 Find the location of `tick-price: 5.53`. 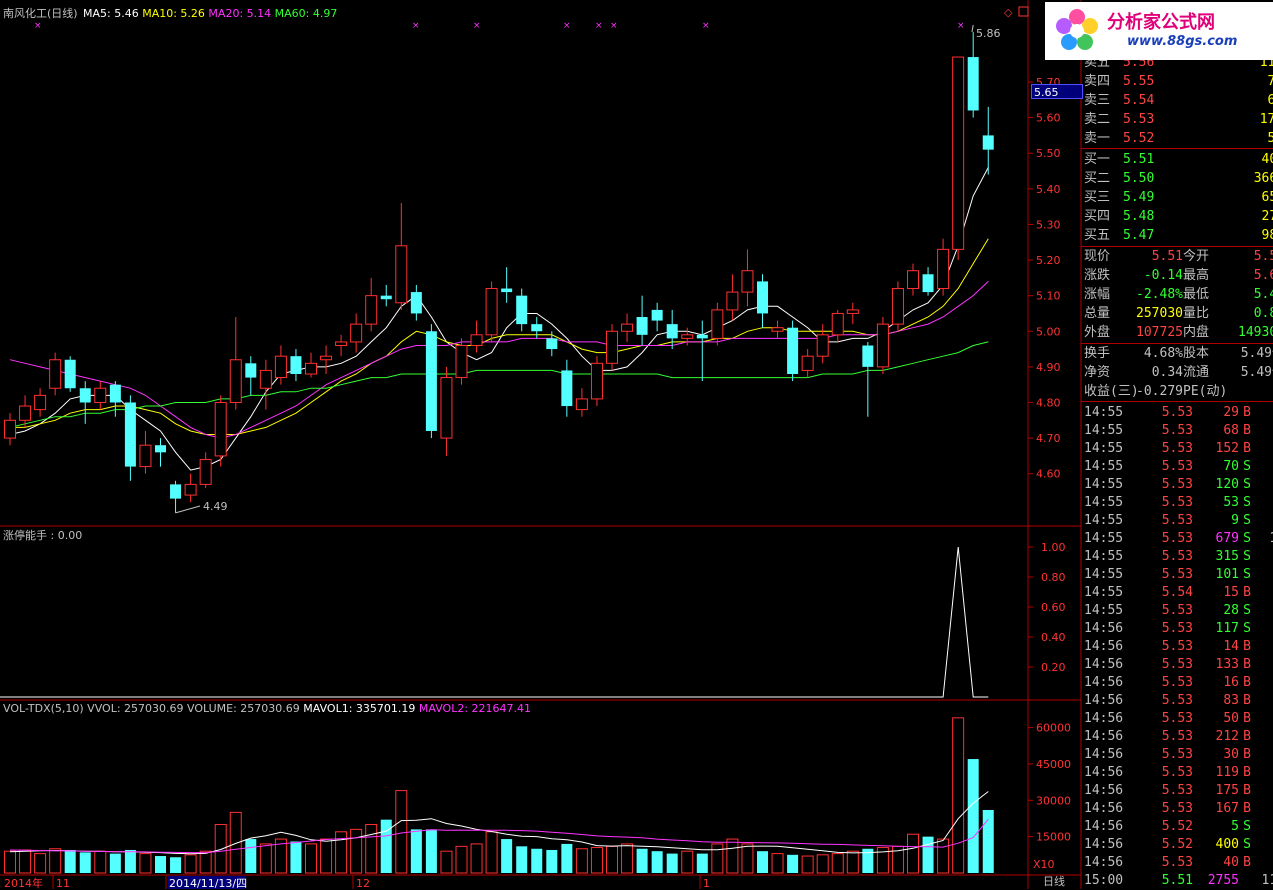

tick-price: 5.53 is located at coordinates (1177, 574).